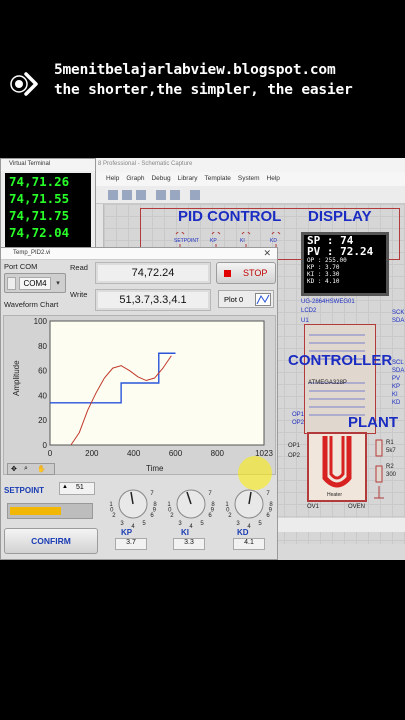 The image size is (405, 720). What do you see at coordinates (134, 453) in the screenshot?
I see `x-tick-label: 400` at bounding box center [134, 453].